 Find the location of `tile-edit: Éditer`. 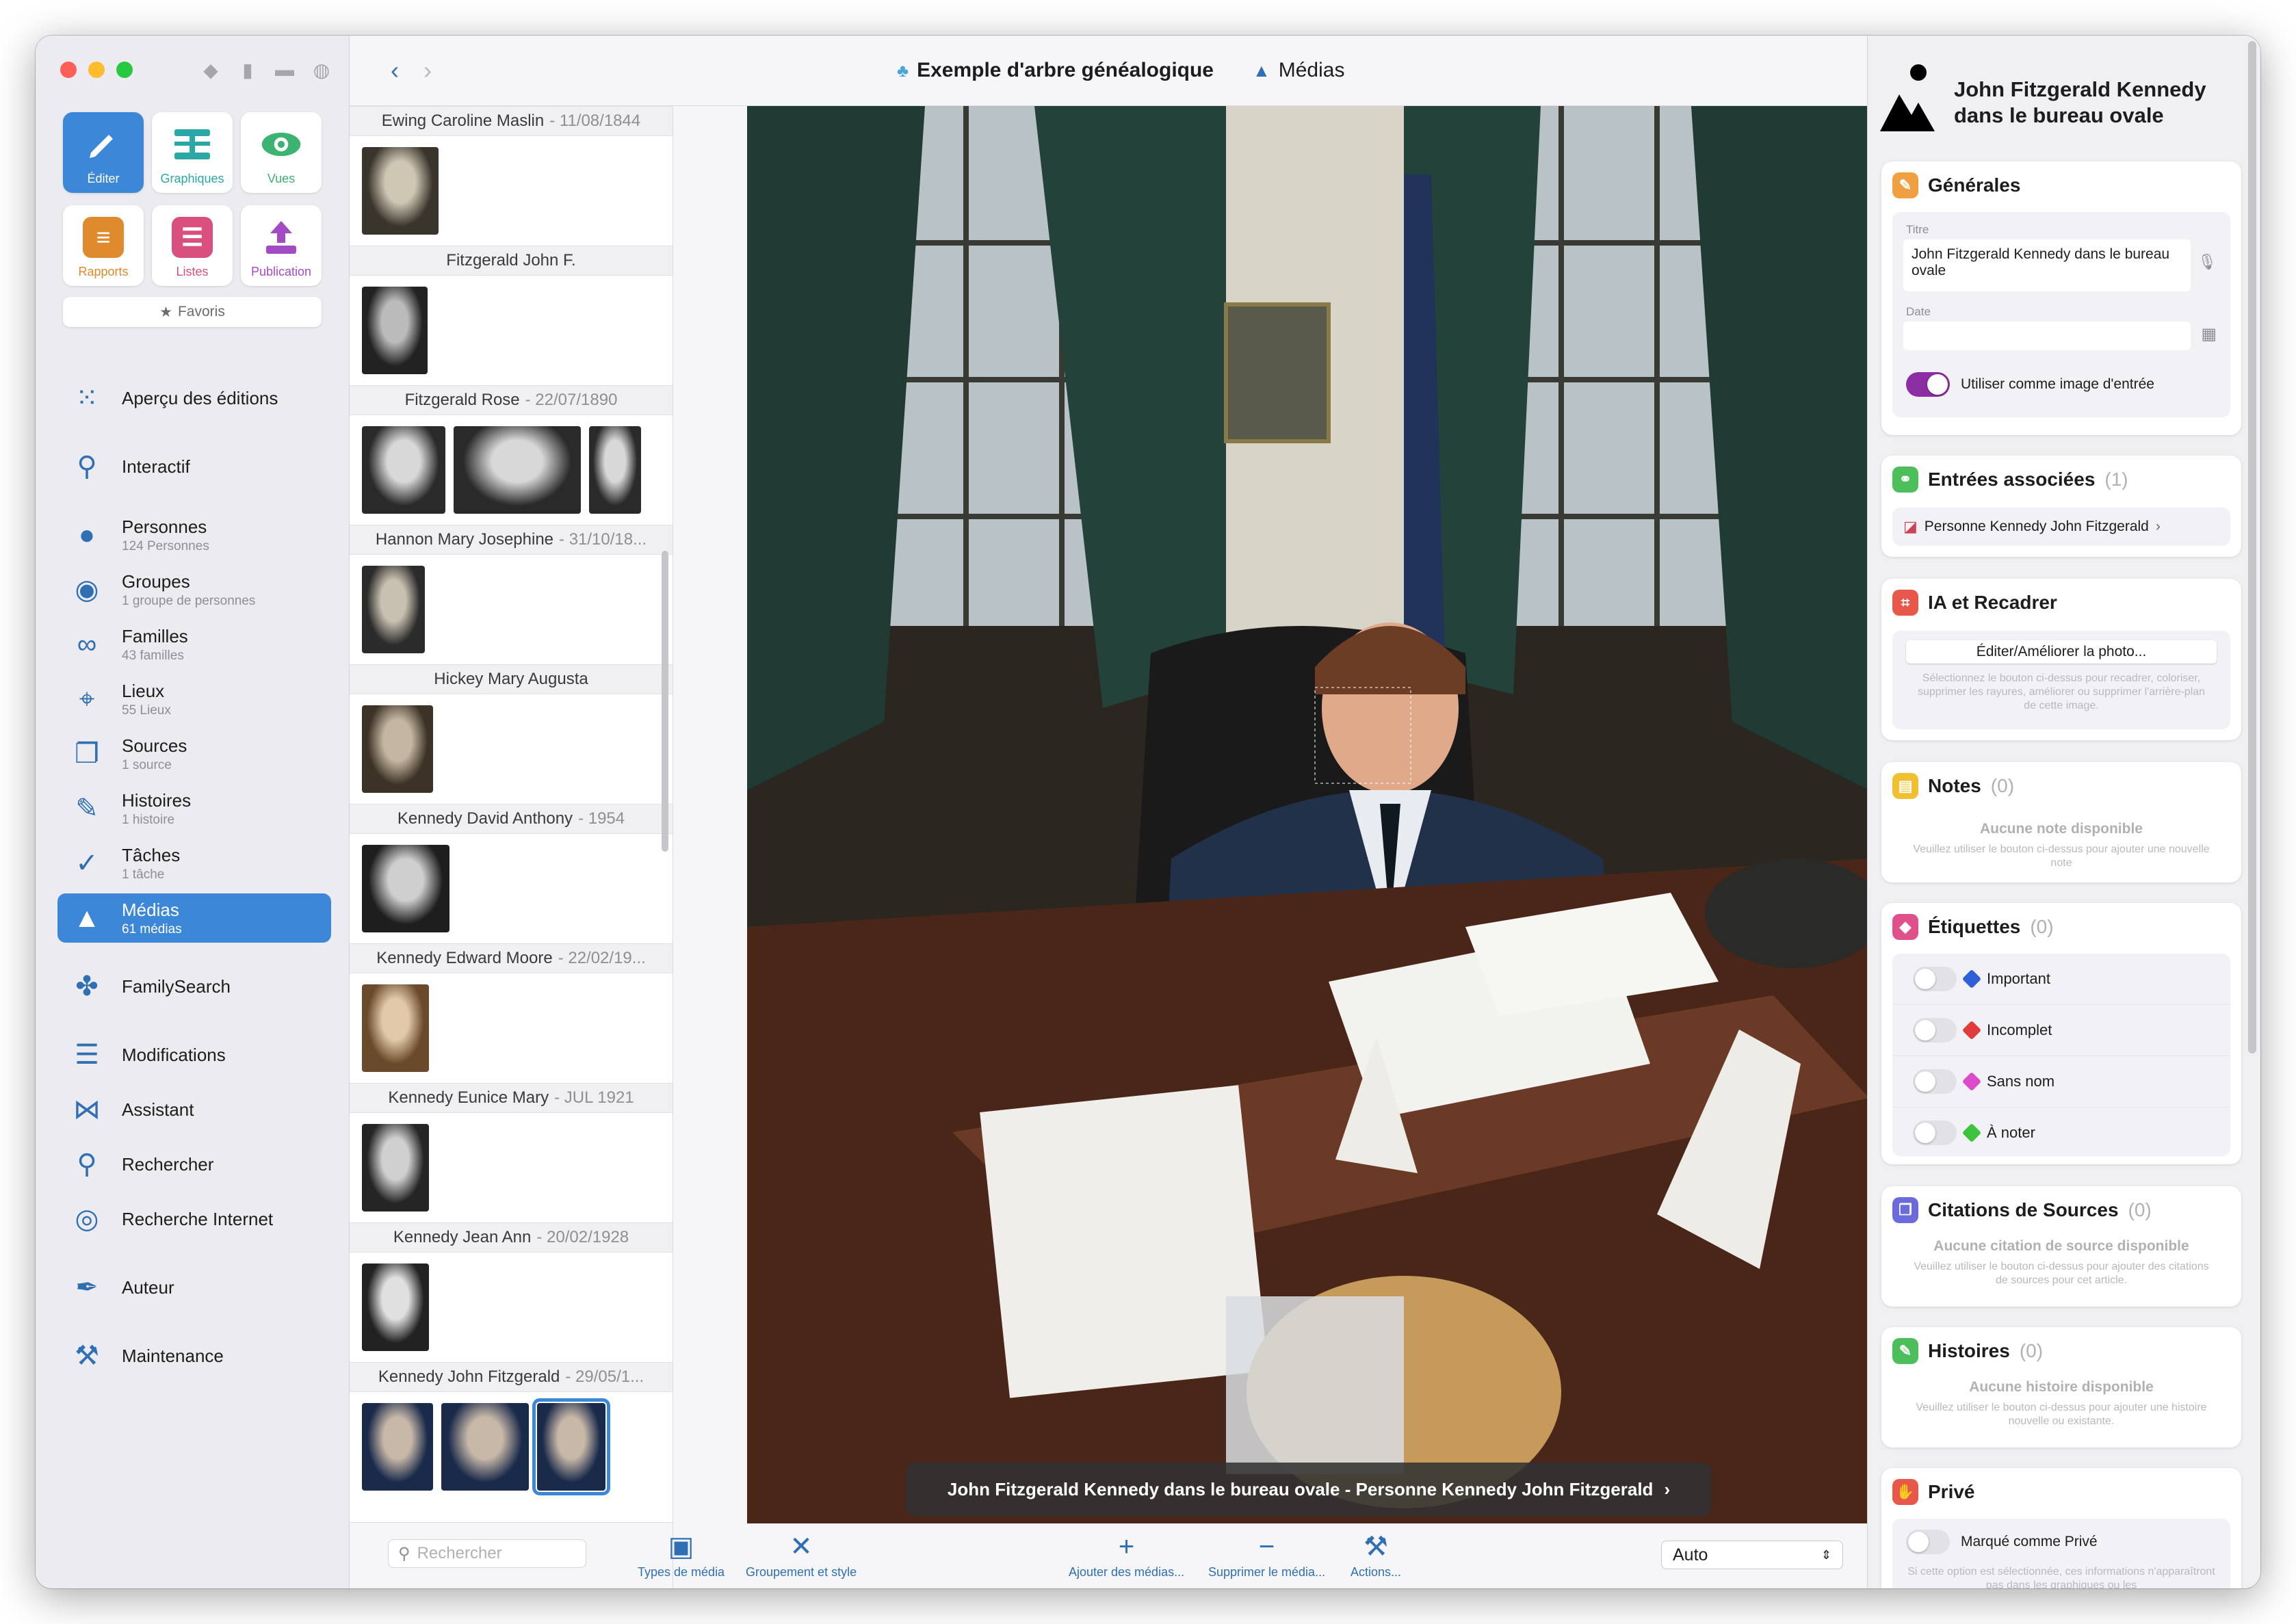

tile-edit: Éditer is located at coordinates (104, 153).